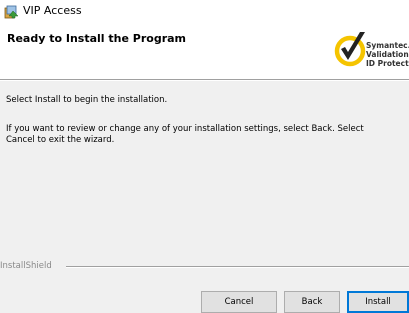 The width and height of the screenshot is (409, 313). What do you see at coordinates (97, 38) in the screenshot?
I see `page-title: Ready to Install the Program` at bounding box center [97, 38].